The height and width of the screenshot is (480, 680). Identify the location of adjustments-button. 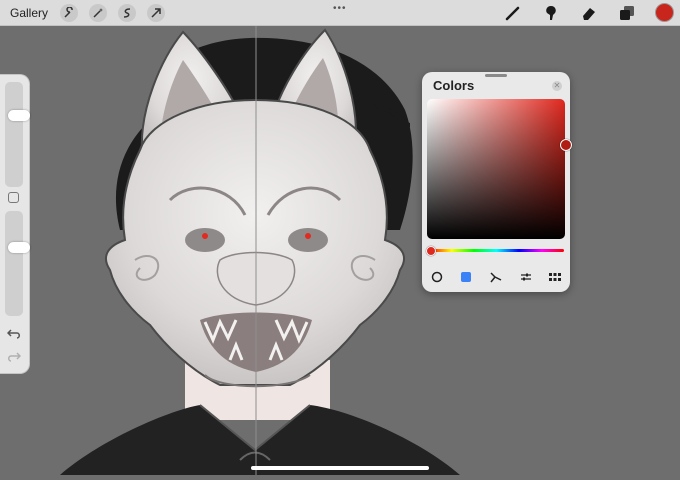
(98, 12).